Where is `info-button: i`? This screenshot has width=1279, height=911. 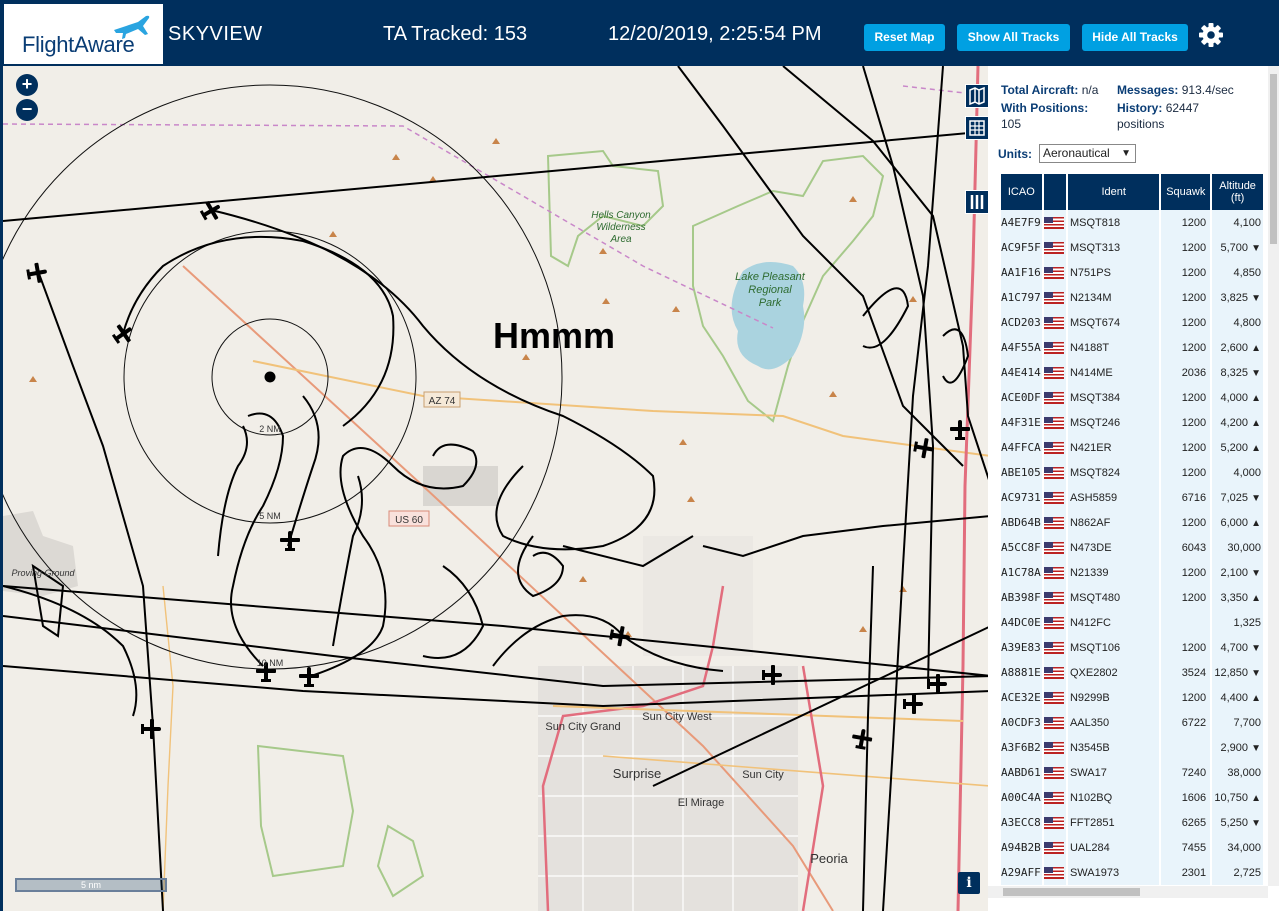
info-button: i is located at coordinates (969, 883).